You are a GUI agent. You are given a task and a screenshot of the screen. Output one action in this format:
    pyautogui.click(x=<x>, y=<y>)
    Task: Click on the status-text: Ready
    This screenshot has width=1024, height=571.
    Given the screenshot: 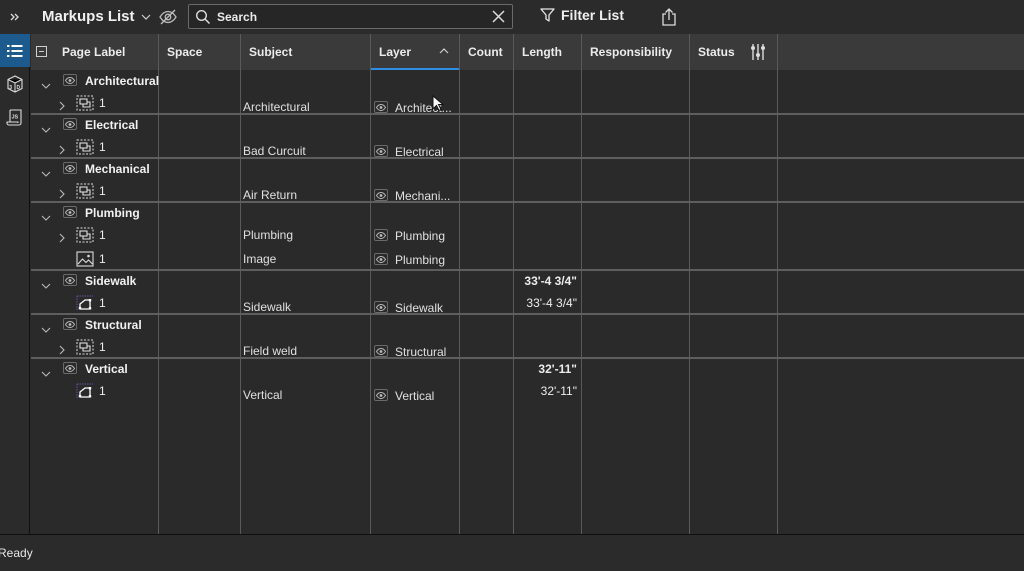 What is the action you would take?
    pyautogui.click(x=16, y=553)
    